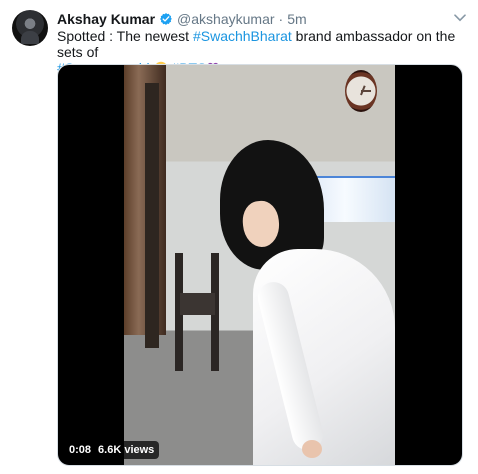  I want to click on author-name: Akshay Kumar, so click(106, 19).